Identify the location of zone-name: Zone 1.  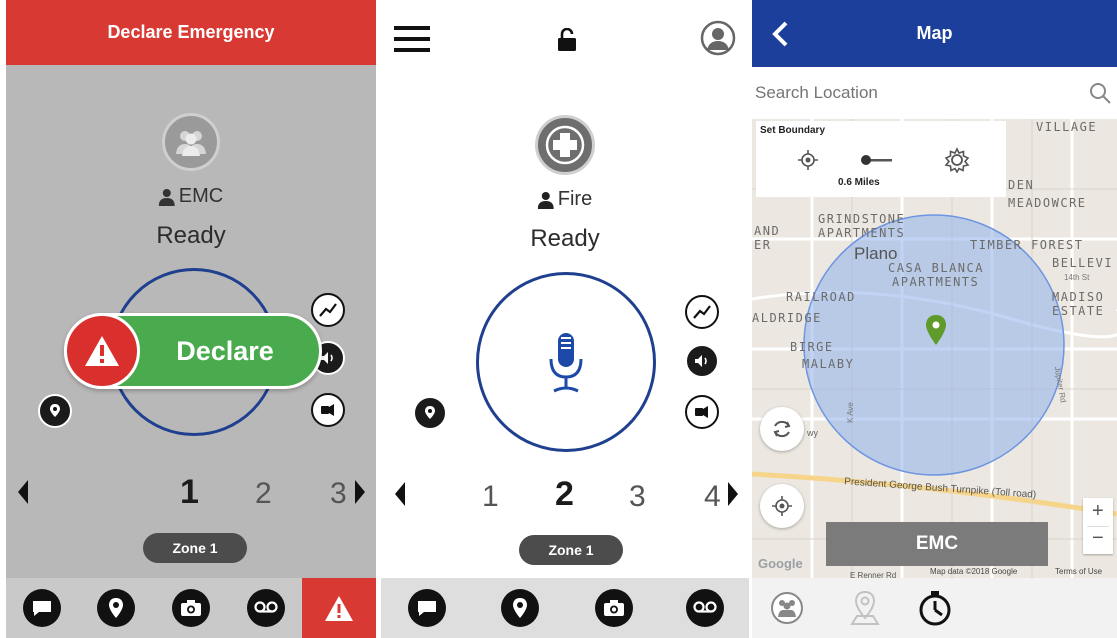
(571, 550).